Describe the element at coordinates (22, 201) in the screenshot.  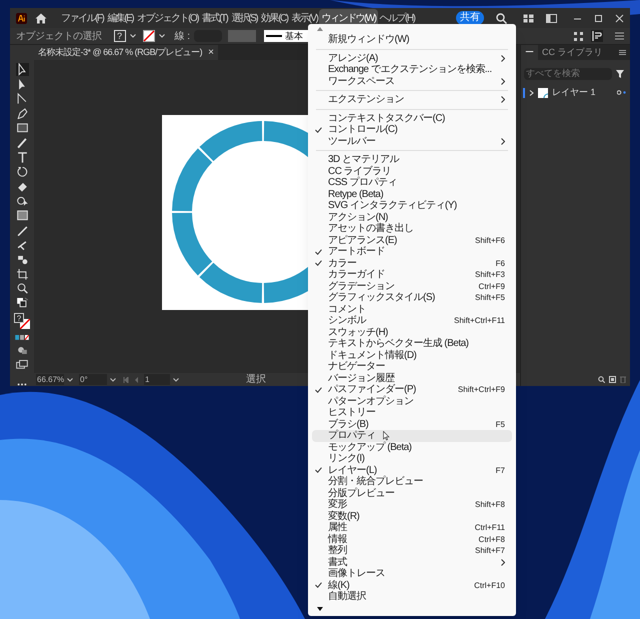
I see `shape-builder-icon` at that location.